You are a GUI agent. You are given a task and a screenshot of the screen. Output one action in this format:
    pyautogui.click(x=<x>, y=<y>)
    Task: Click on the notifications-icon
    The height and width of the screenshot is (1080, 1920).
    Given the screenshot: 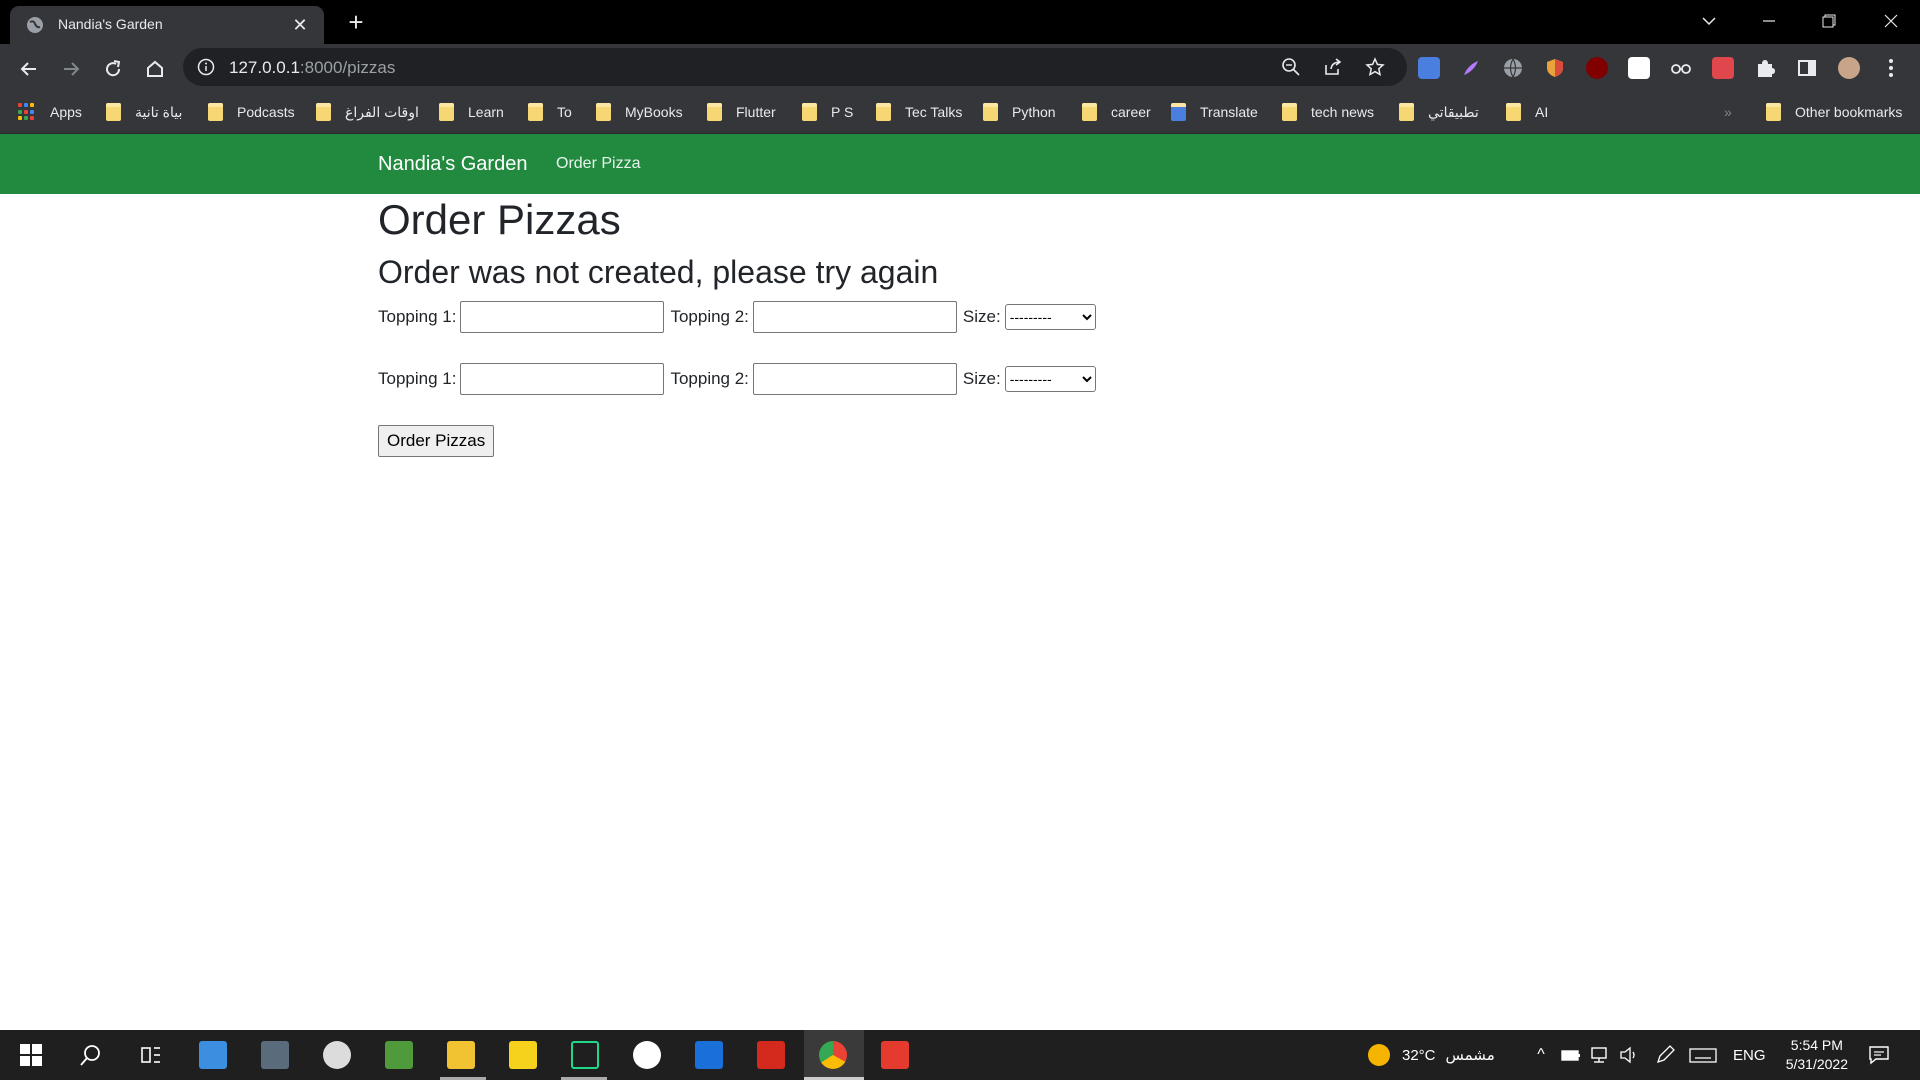 What is the action you would take?
    pyautogui.click(x=1879, y=1055)
    